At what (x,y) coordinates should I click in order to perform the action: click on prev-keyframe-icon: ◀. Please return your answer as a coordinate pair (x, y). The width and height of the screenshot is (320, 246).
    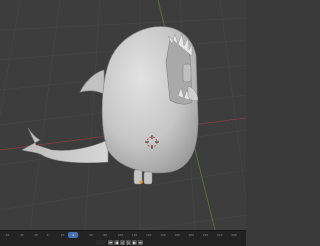
    Looking at the image, I should click on (116, 242).